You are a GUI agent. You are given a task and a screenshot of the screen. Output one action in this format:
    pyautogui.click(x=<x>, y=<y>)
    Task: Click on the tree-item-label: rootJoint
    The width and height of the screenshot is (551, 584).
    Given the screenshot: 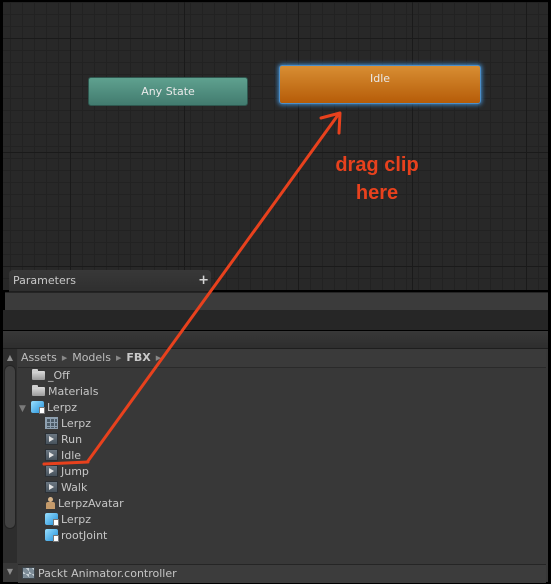 What is the action you would take?
    pyautogui.click(x=84, y=535)
    